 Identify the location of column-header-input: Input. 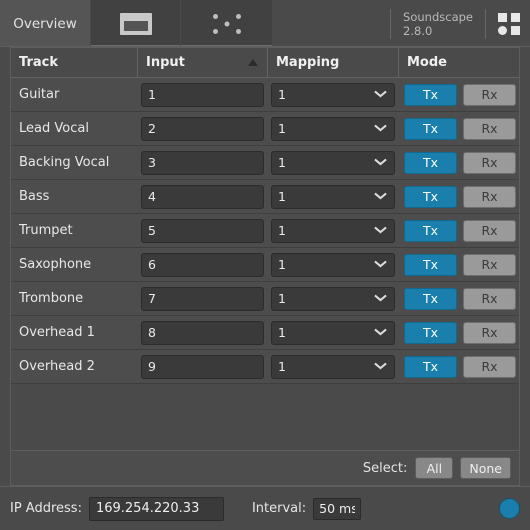
(203, 62).